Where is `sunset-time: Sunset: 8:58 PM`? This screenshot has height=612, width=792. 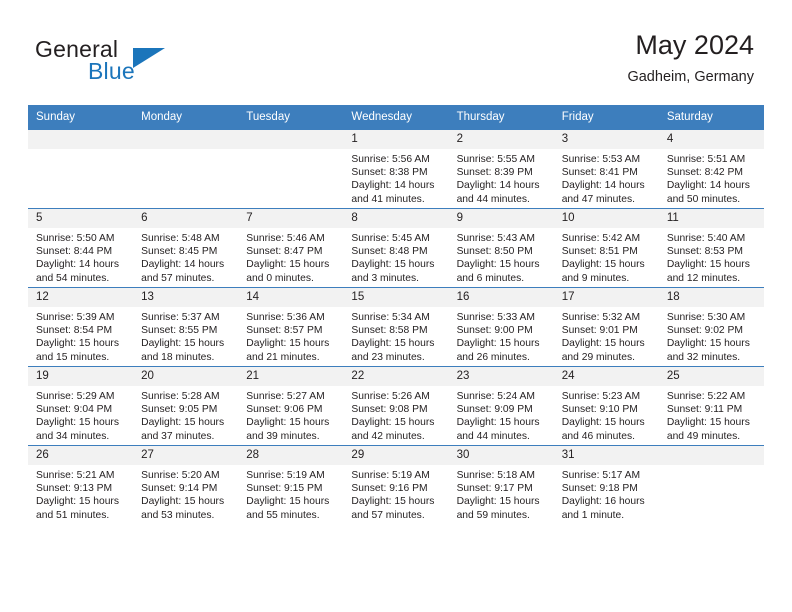
sunset-time: Sunset: 8:58 PM is located at coordinates (389, 331).